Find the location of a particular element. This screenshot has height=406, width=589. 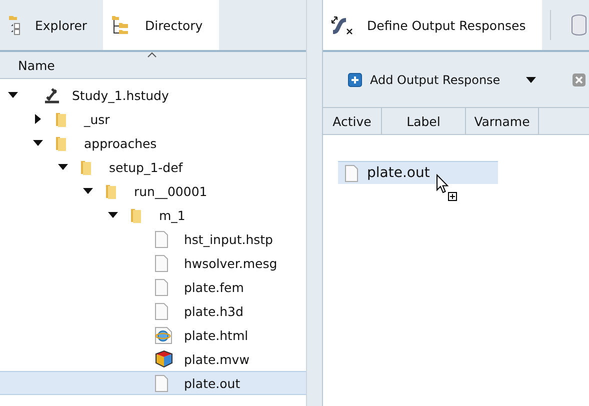

tree-row: hst_input.hstp is located at coordinates (153, 239).